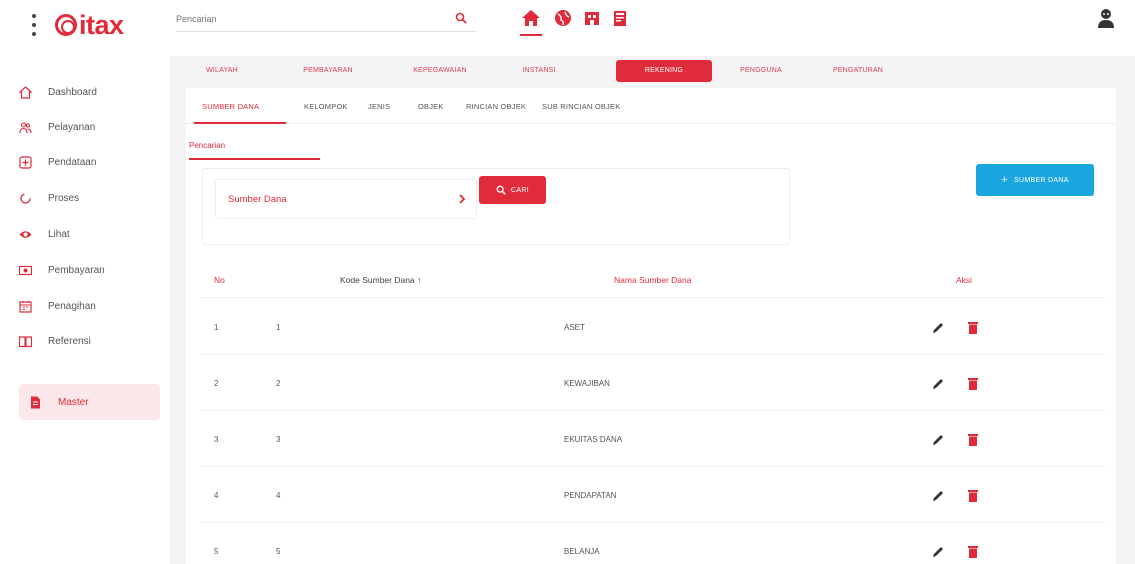 This screenshot has width=1135, height=564. What do you see at coordinates (496, 106) in the screenshot?
I see `subtab-rincian-objek: RINCIAN OBJEK` at bounding box center [496, 106].